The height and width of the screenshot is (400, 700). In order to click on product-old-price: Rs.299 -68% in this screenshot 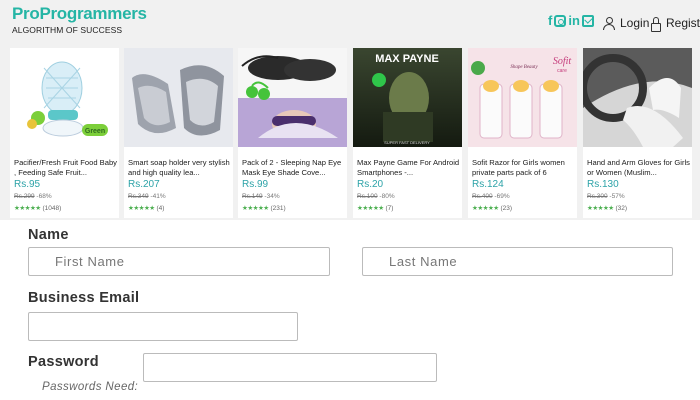, I will do `click(33, 196)`.